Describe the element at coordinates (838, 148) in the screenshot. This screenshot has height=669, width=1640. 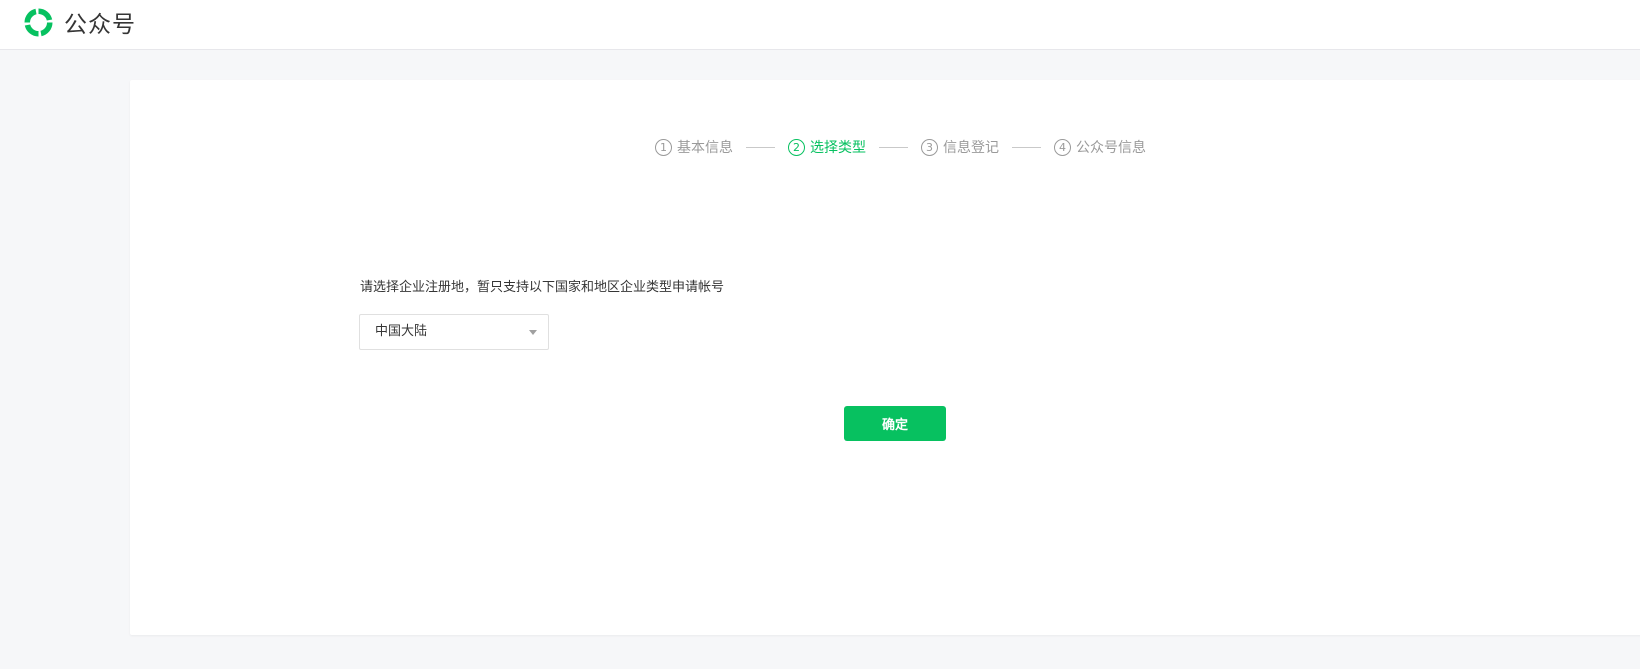
I see `step-label: 选择类型` at that location.